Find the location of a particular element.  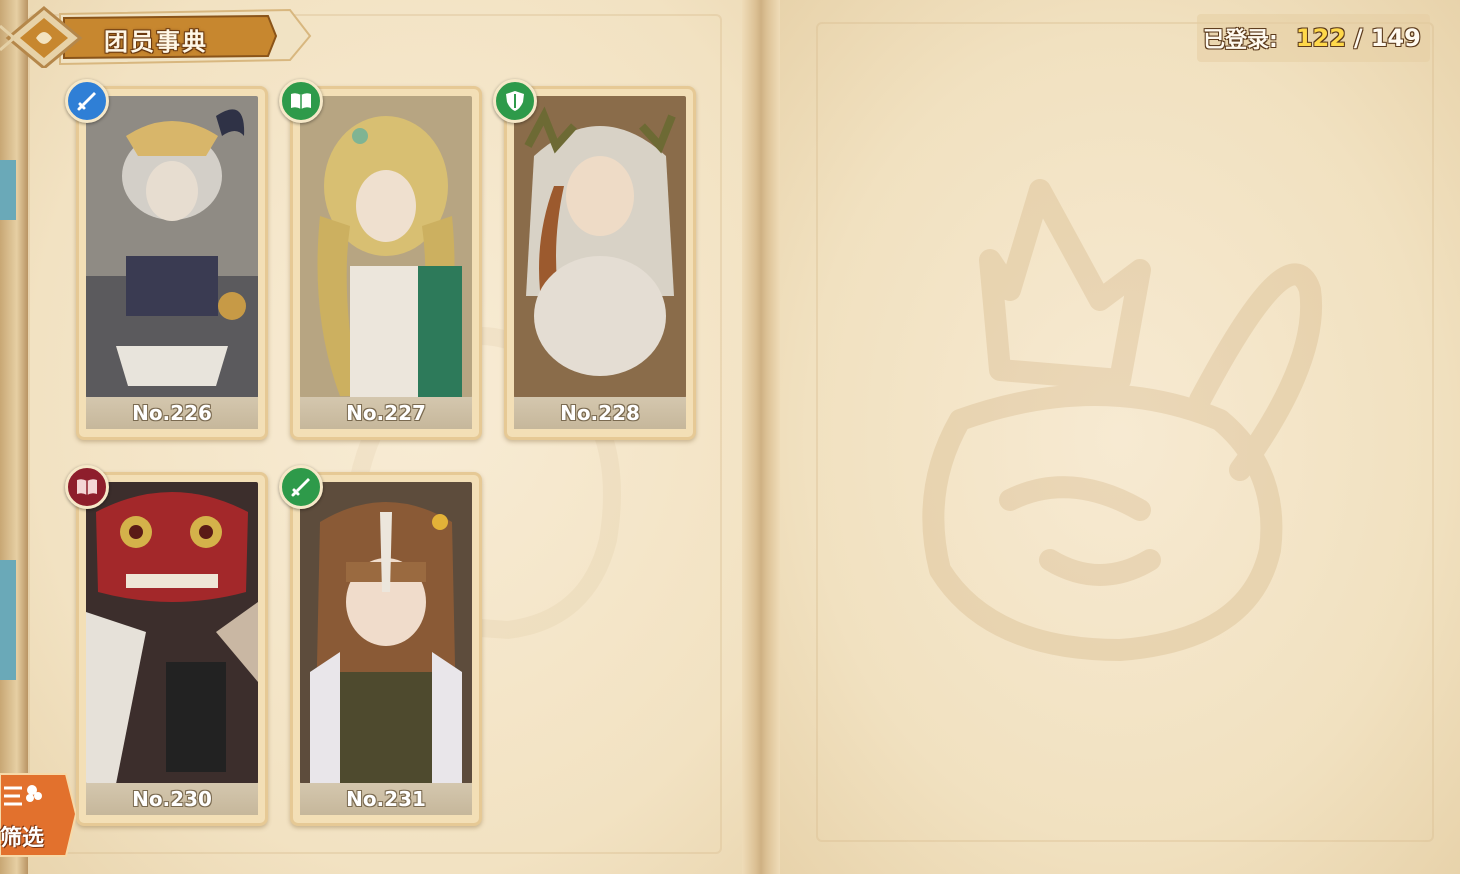

card-number: No.227 is located at coordinates (386, 413).